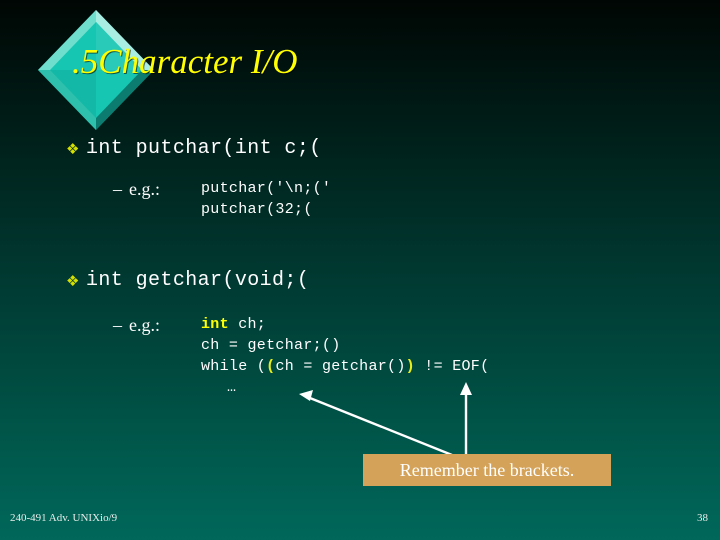  I want to click on eg-label-putchar: e.g.:, so click(144, 189).